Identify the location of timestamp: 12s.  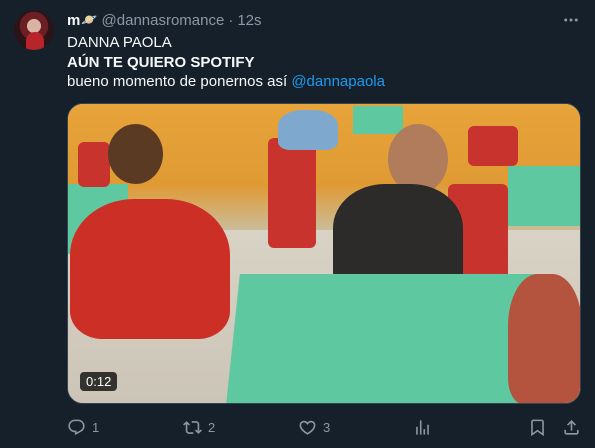
(249, 20).